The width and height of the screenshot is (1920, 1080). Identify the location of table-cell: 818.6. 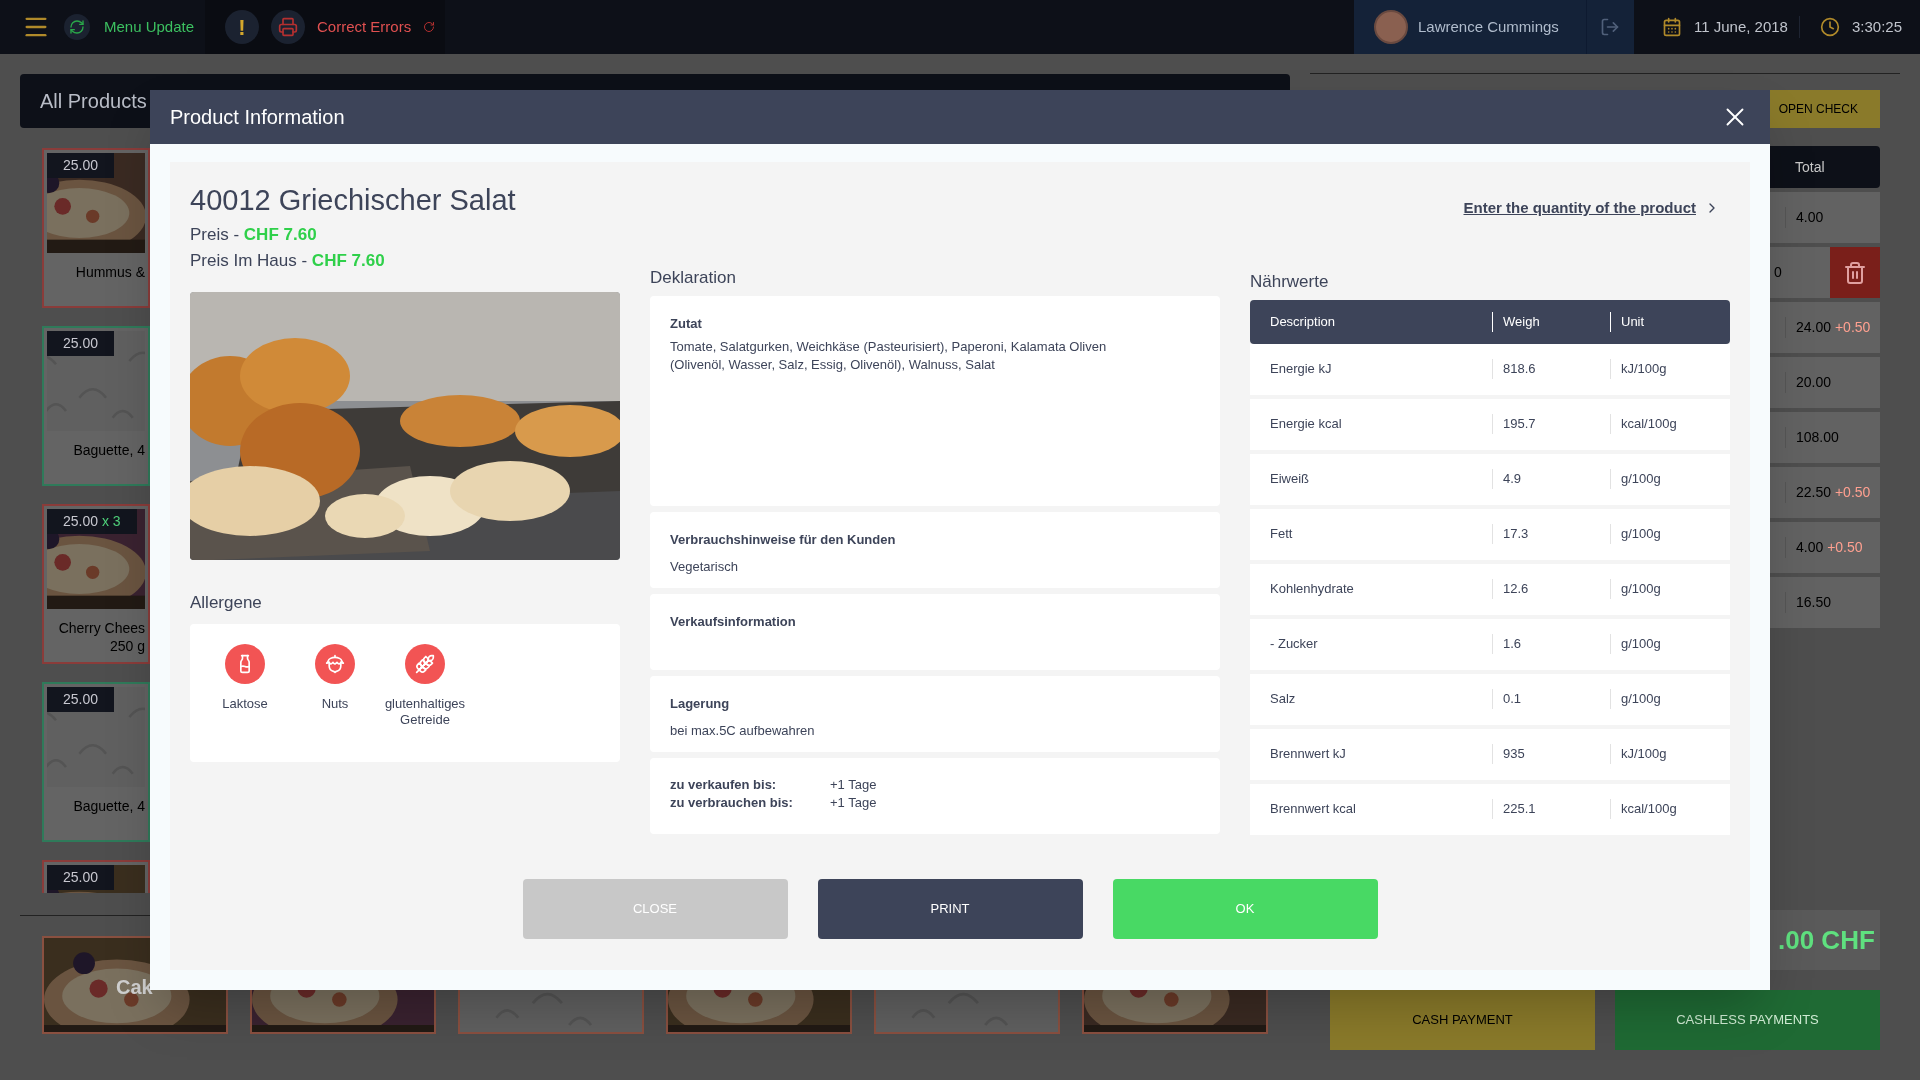
(1551, 369).